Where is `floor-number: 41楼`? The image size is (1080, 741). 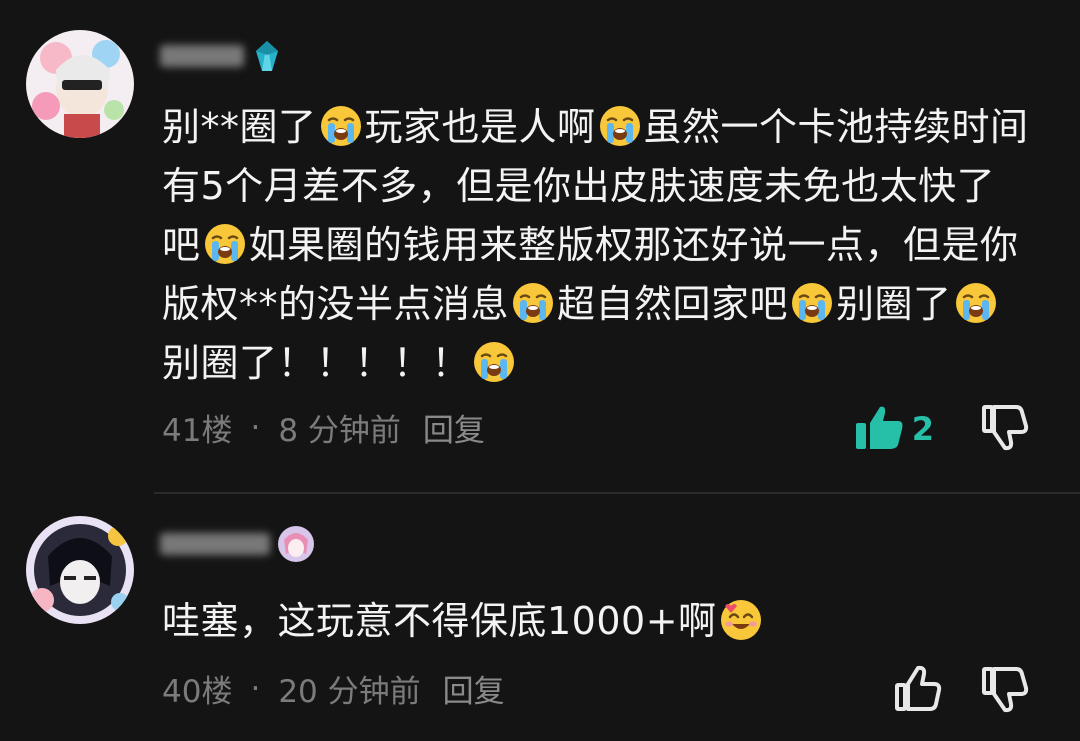
floor-number: 41楼 is located at coordinates (197, 431).